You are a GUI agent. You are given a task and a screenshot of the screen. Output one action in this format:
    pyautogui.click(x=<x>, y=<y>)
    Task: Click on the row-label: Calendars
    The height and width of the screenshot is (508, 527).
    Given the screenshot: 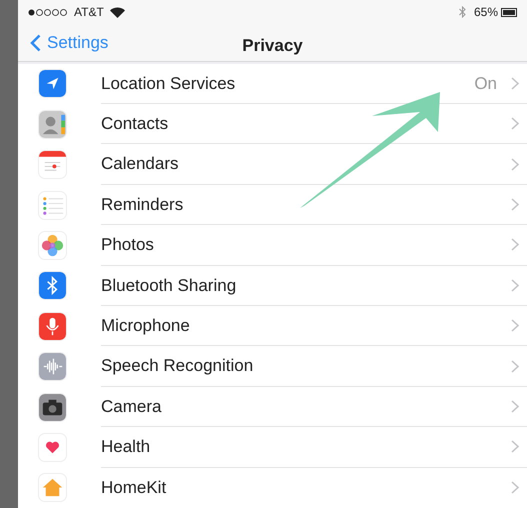 What is the action you would take?
    pyautogui.click(x=140, y=164)
    